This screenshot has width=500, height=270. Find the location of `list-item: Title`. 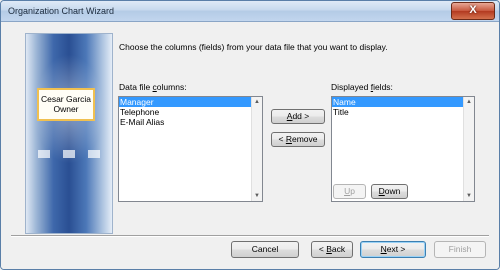

list-item: Title is located at coordinates (403, 112).